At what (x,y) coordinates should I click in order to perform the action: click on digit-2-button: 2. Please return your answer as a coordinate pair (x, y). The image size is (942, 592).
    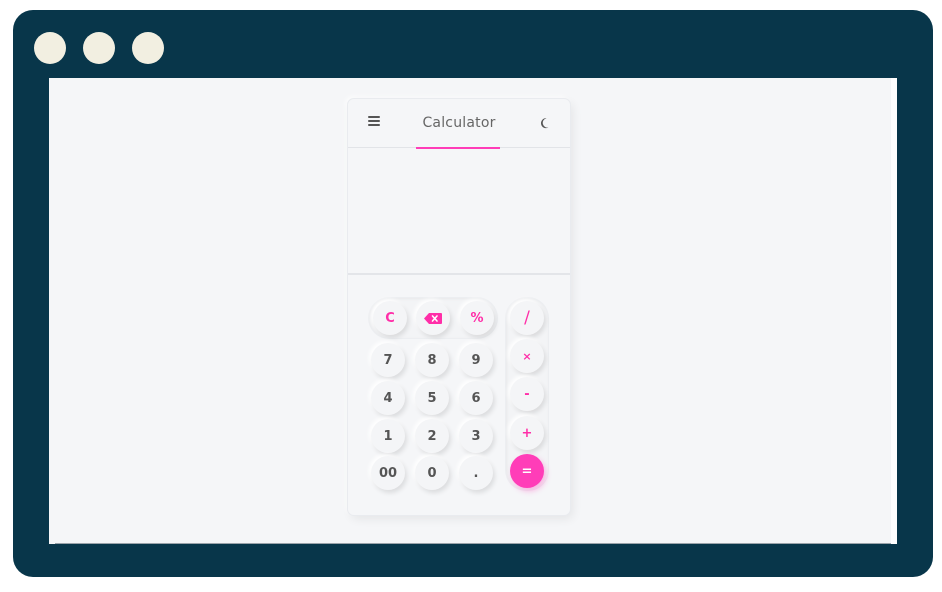
    Looking at the image, I should click on (432, 436).